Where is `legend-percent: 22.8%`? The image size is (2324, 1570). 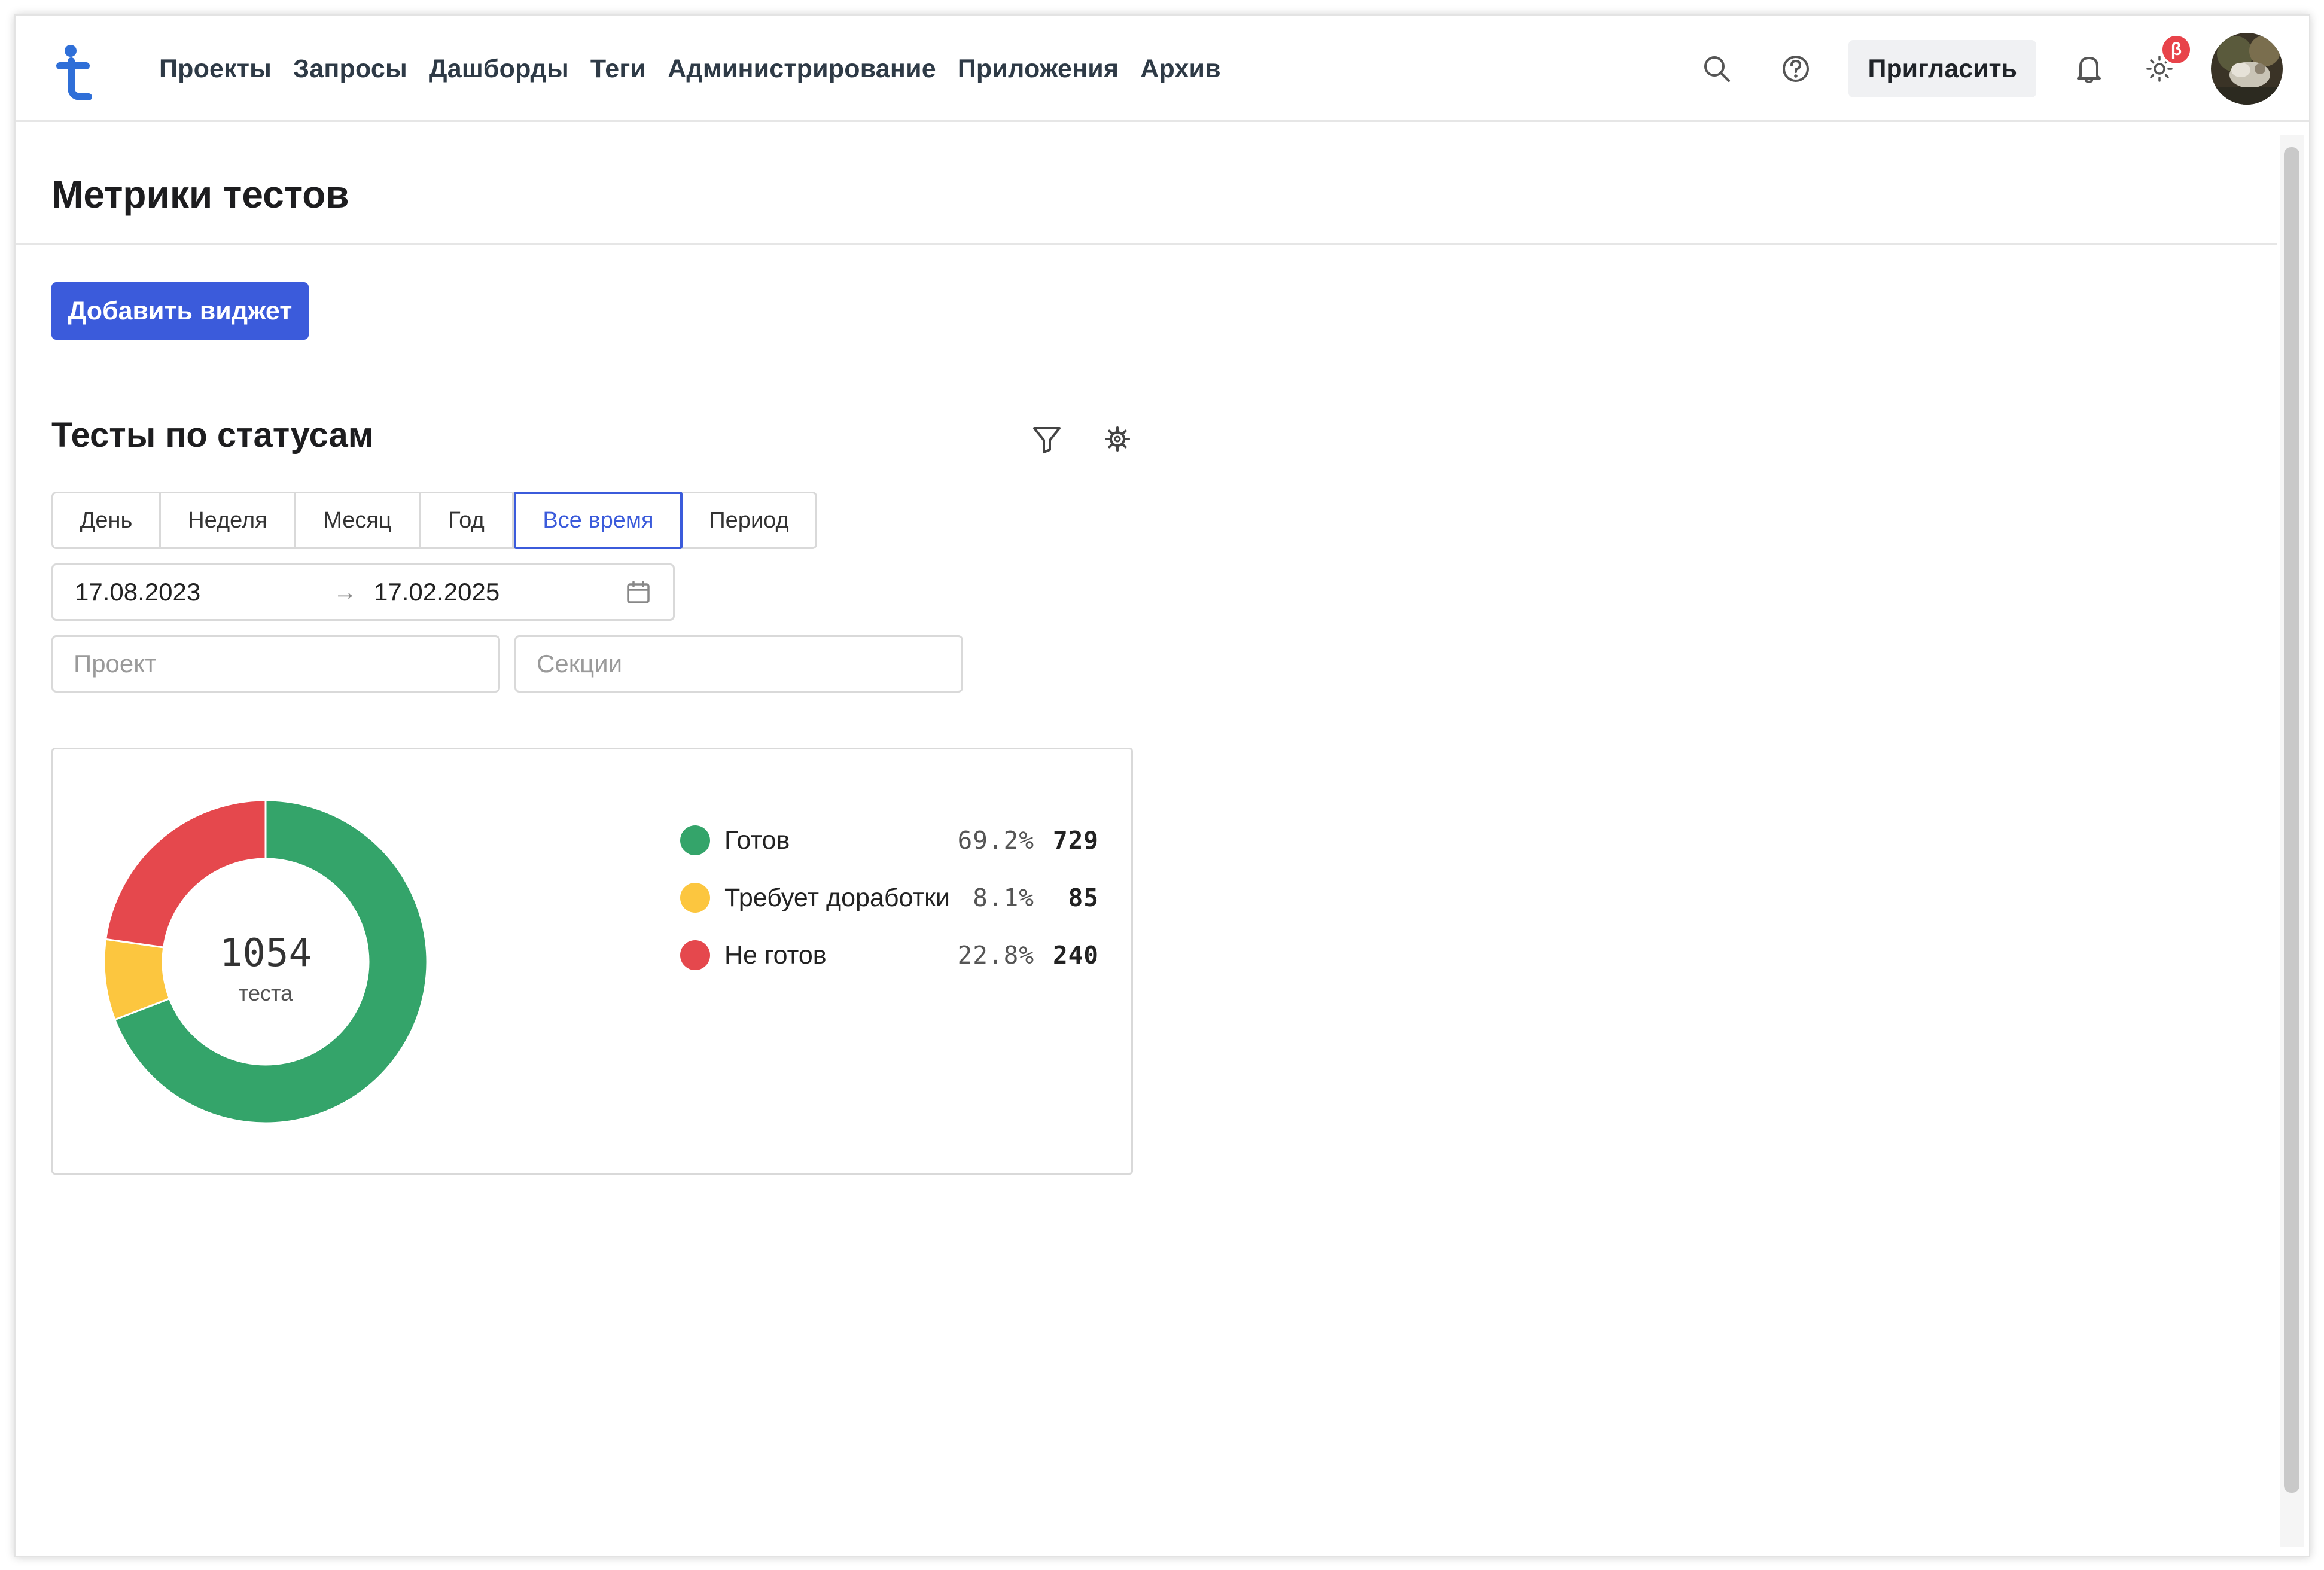
legend-percent: 22.8% is located at coordinates (995, 955).